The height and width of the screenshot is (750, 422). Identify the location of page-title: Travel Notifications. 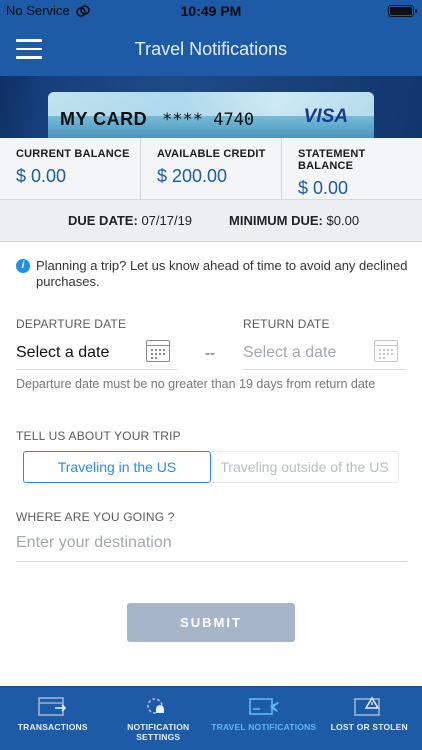
(211, 49).